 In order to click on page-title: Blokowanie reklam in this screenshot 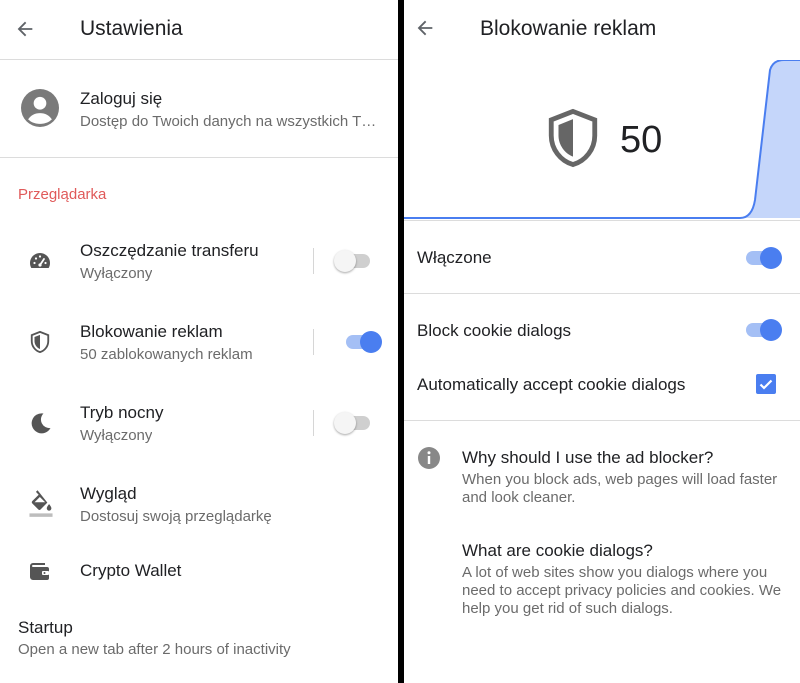, I will do `click(568, 28)`.